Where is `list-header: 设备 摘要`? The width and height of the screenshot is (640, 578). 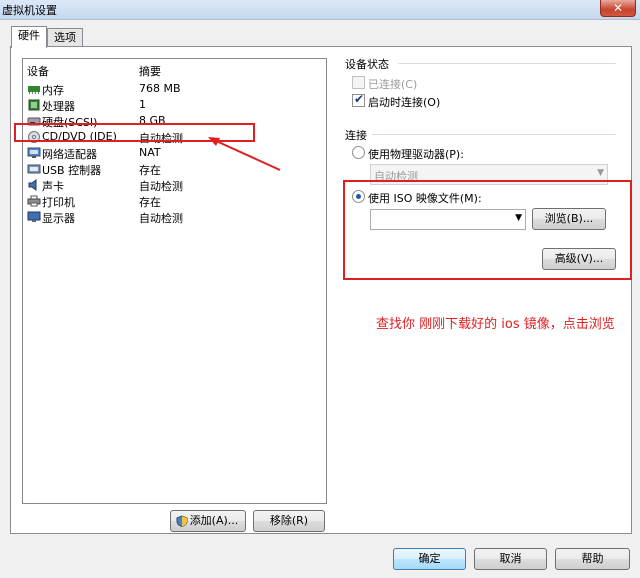 list-header: 设备 摘要 is located at coordinates (174, 69).